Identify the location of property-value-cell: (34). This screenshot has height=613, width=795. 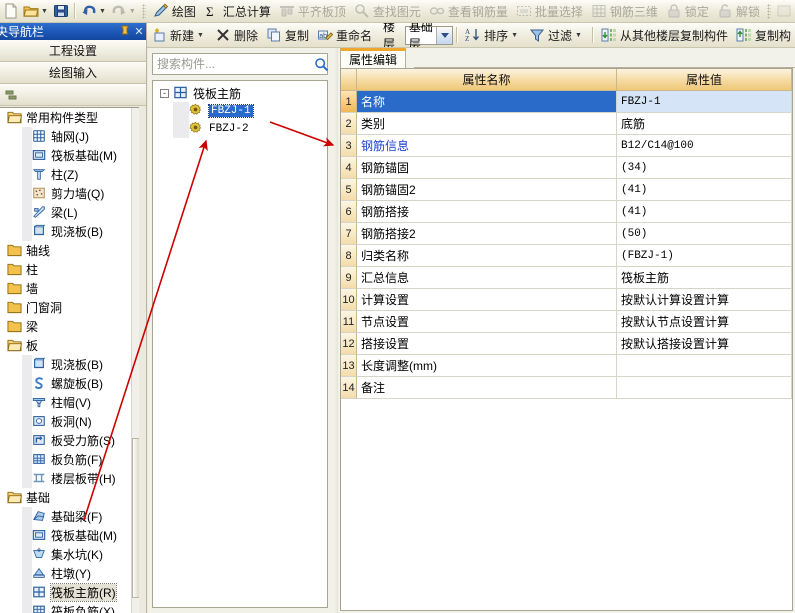
(704, 168).